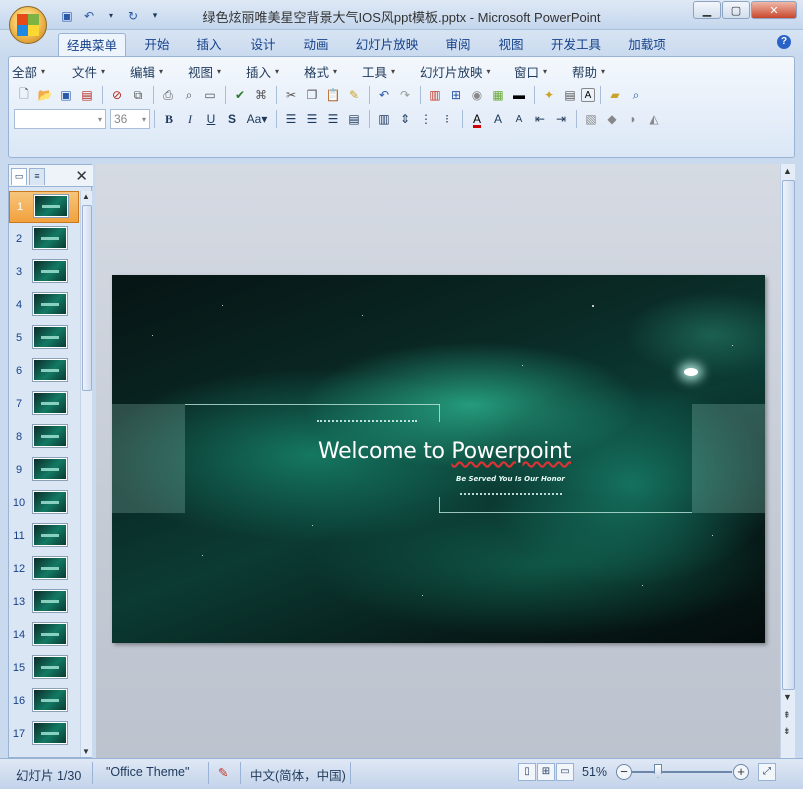 This screenshot has width=803, height=789. Describe the element at coordinates (86, 474) in the screenshot. I see `thumbnail-scrollbar: ▲ ▼` at that location.